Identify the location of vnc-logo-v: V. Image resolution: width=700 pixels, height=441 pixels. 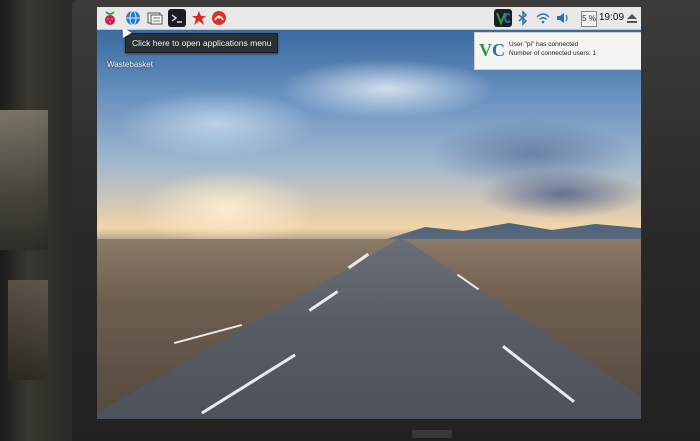
(485, 50).